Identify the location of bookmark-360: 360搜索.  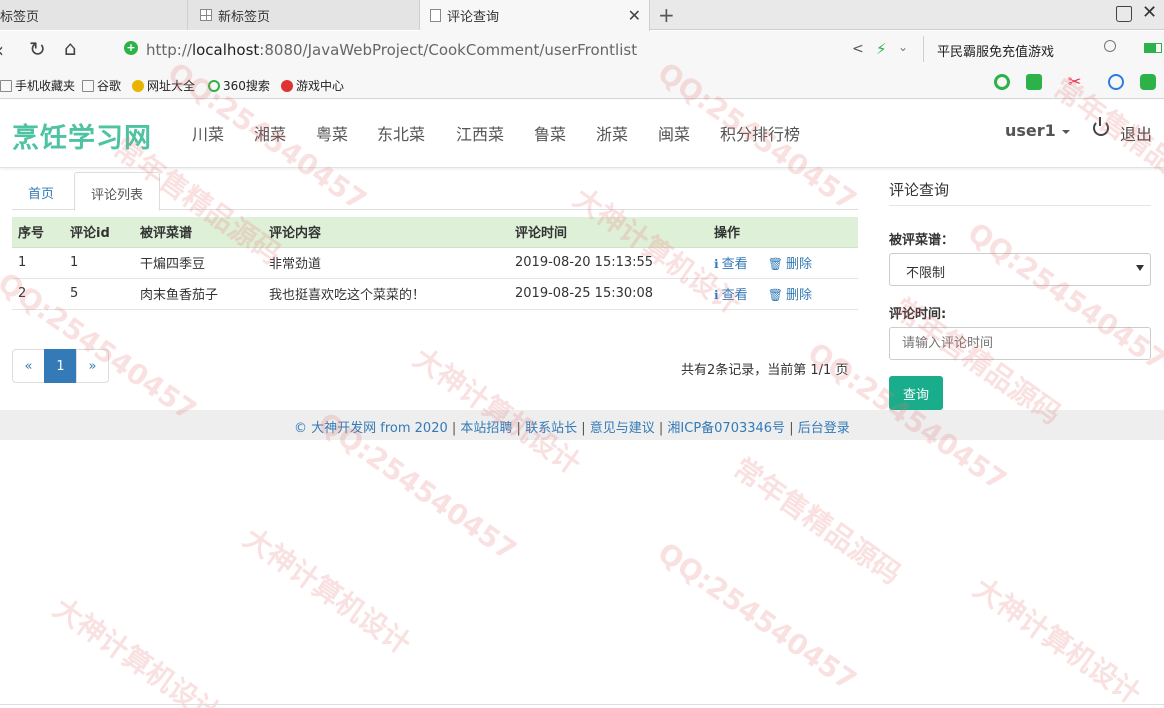
(239, 85).